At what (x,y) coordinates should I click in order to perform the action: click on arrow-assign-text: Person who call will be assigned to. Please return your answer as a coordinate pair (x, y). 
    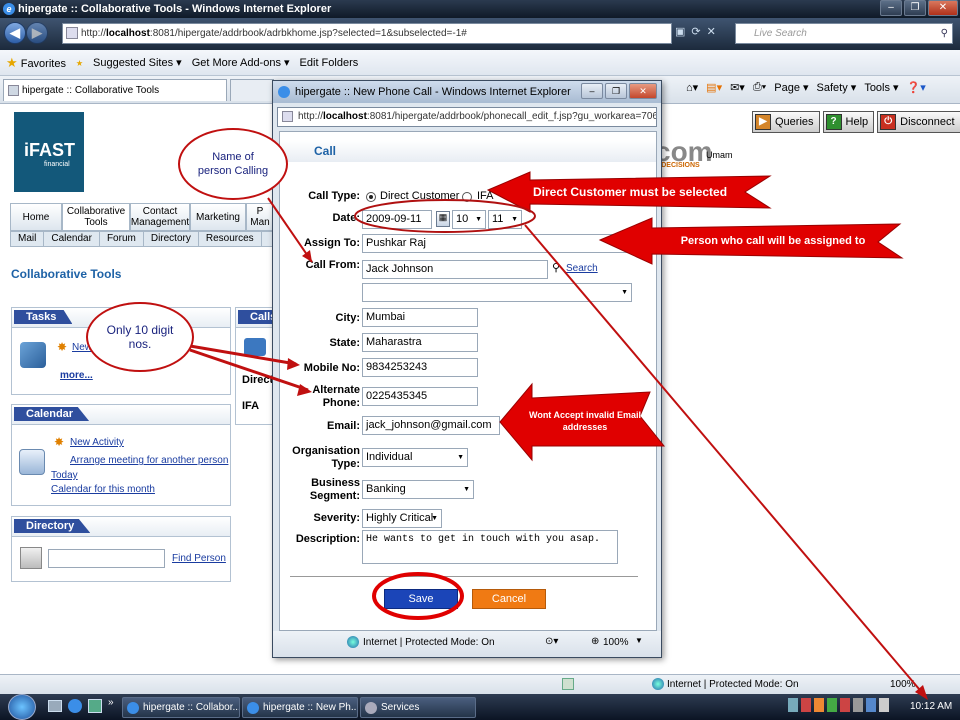
    Looking at the image, I should click on (773, 241).